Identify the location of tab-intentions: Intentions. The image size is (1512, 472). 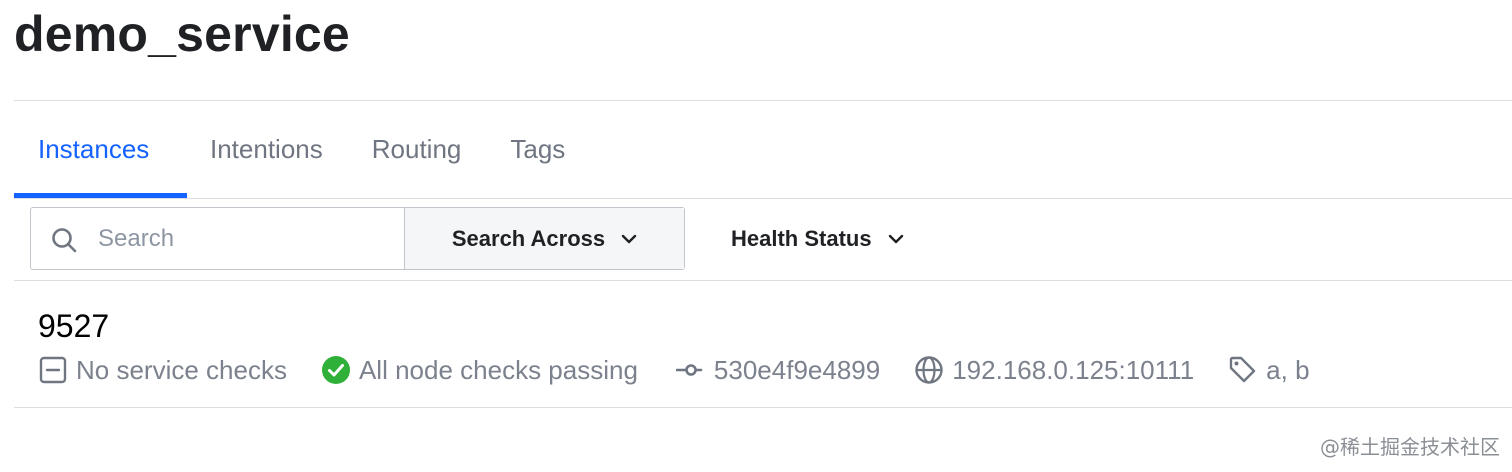
(266, 149).